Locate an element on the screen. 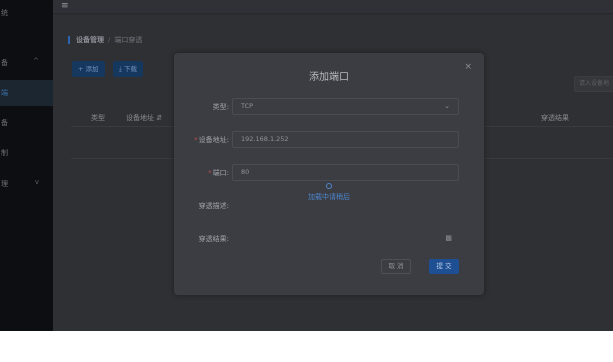 The height and width of the screenshot is (362, 613). spinner-icon is located at coordinates (329, 186).